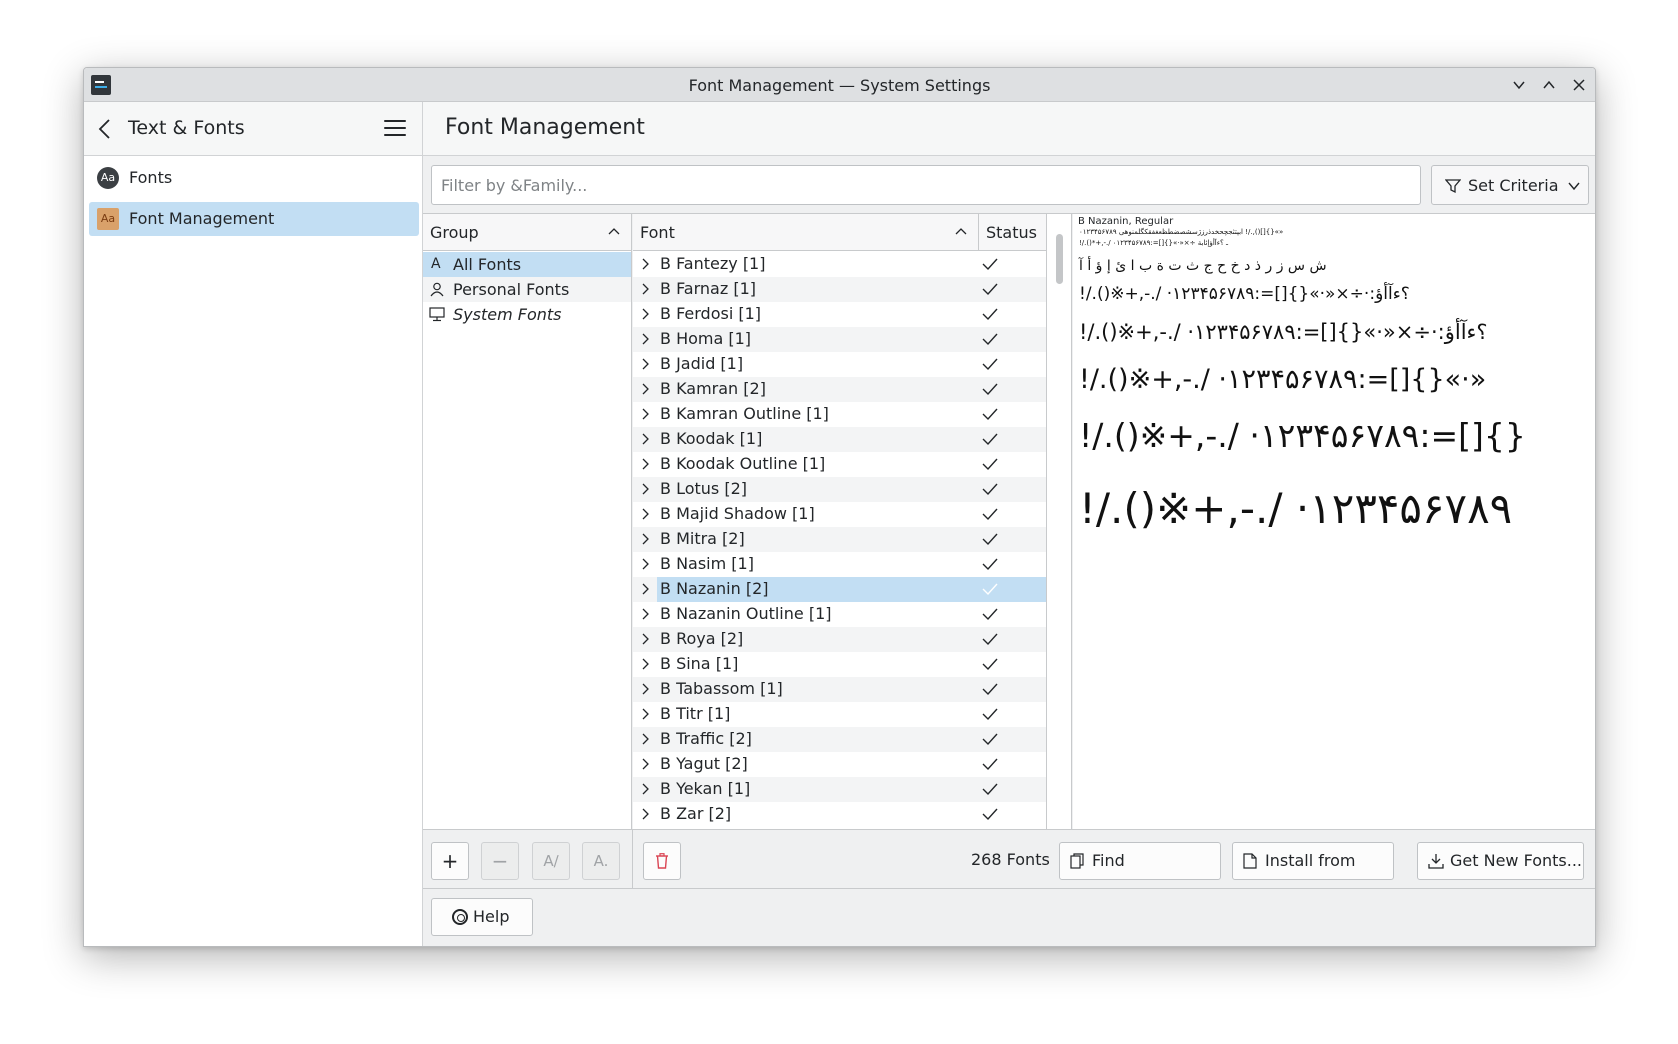  I want to click on group-item-all-fonts: A All Fonts, so click(527, 264).